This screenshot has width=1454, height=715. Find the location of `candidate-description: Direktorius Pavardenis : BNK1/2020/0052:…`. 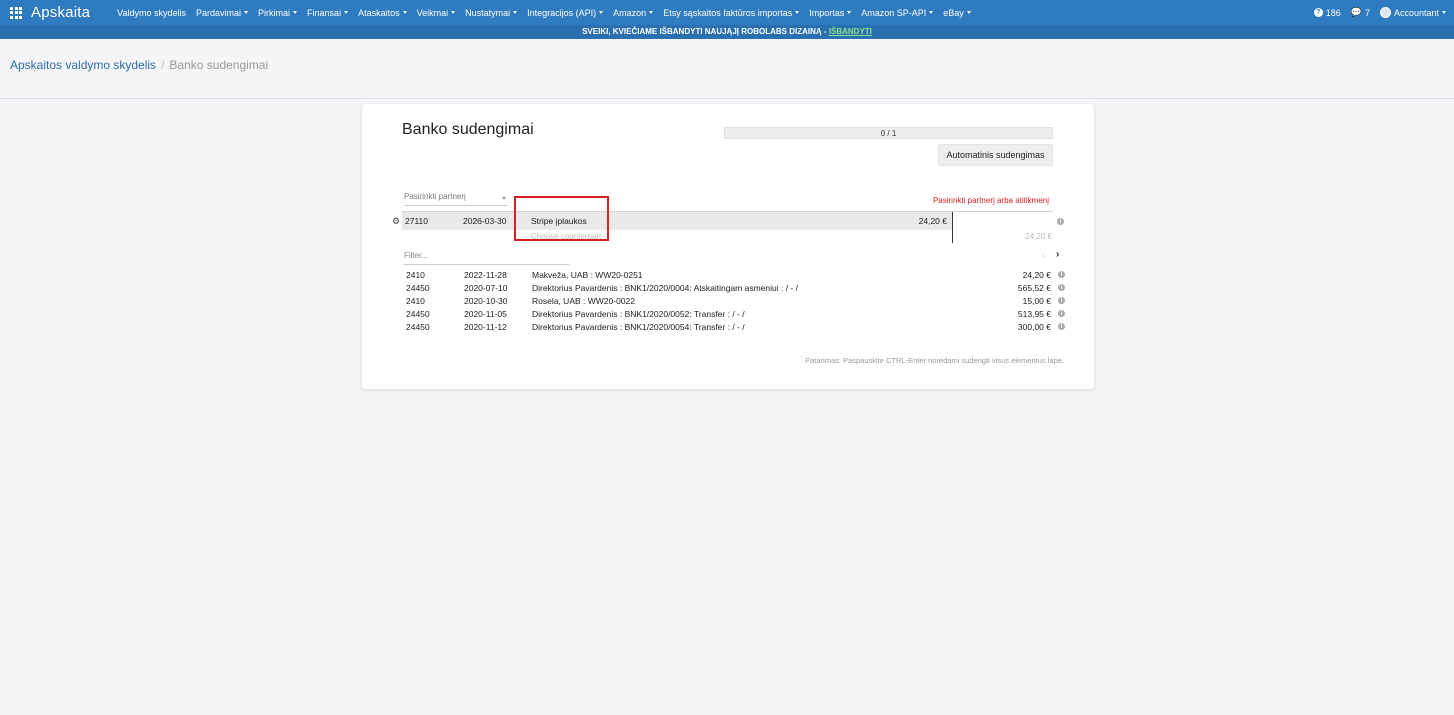

candidate-description: Direktorius Pavardenis : BNK1/2020/0052:… is located at coordinates (638, 314).